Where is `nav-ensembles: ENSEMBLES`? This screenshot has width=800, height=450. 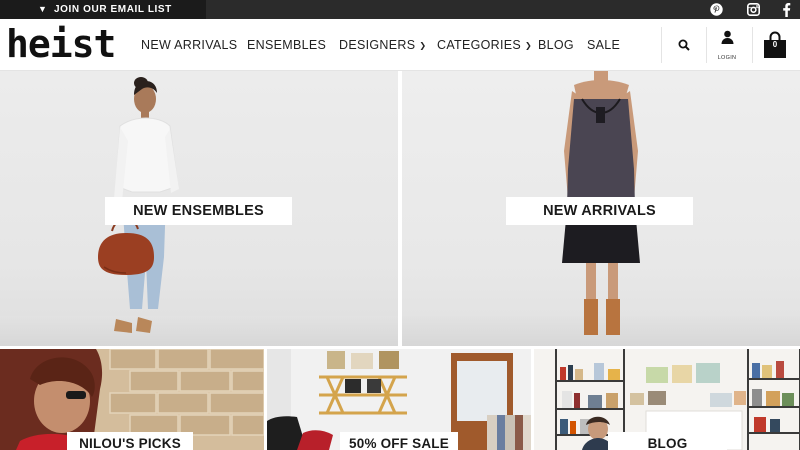 nav-ensembles: ENSEMBLES is located at coordinates (286, 45).